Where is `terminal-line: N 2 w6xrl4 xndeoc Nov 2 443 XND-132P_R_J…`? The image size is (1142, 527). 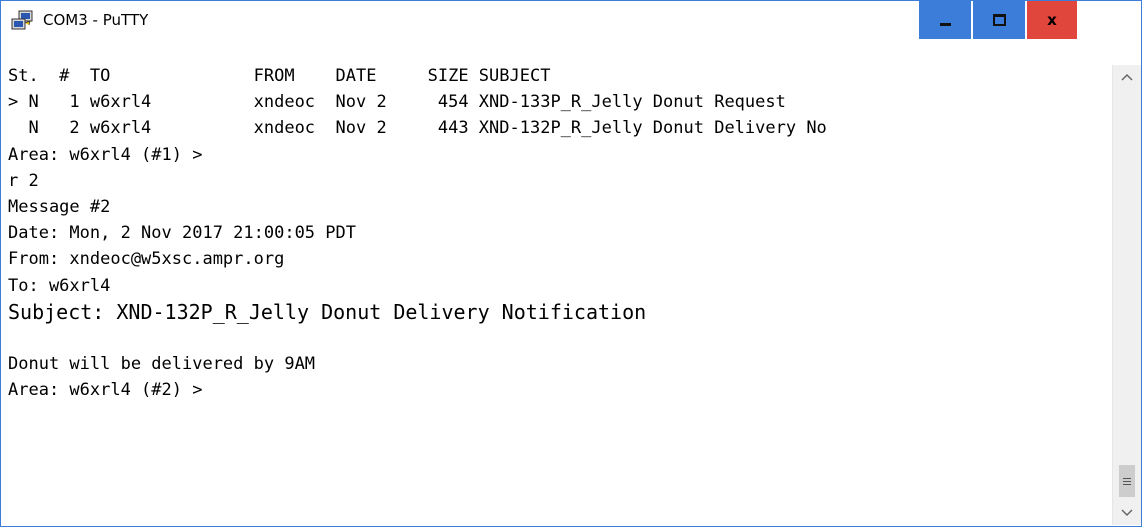 terminal-line: N 2 w6xrl4 xndeoc Nov 2 443 XND-132P_R_J… is located at coordinates (417, 128).